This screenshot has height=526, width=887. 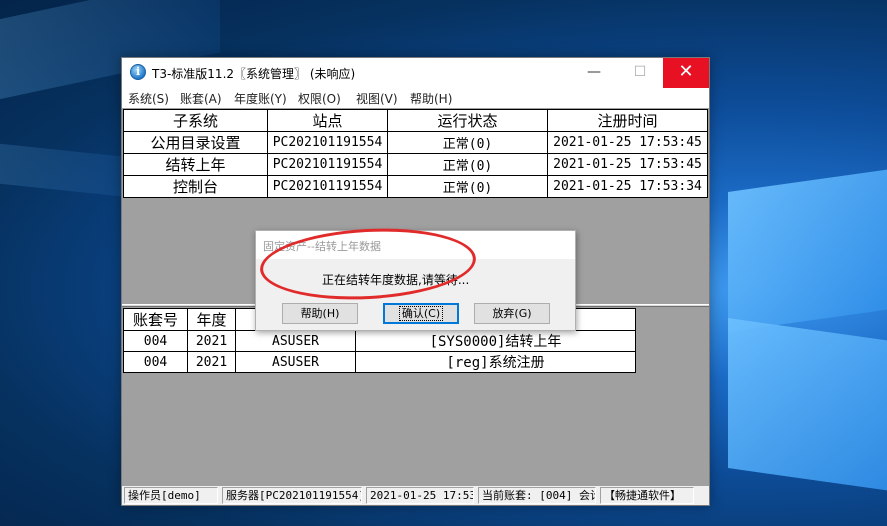 I want to click on minimize-button: —, so click(x=594, y=73).